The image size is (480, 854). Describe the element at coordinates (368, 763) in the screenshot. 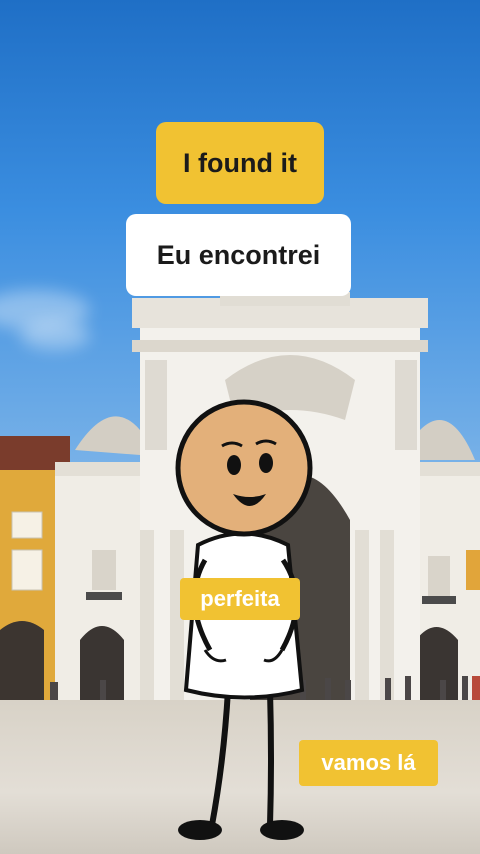

I see `word-tag-vamos-la: vamos lá` at that location.